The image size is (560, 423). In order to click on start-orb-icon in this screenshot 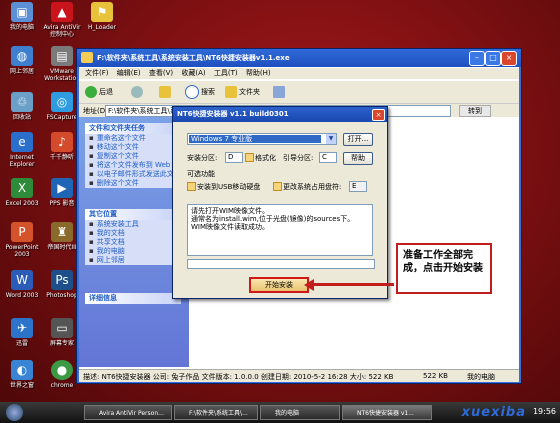, I will do `click(14, 412)`.